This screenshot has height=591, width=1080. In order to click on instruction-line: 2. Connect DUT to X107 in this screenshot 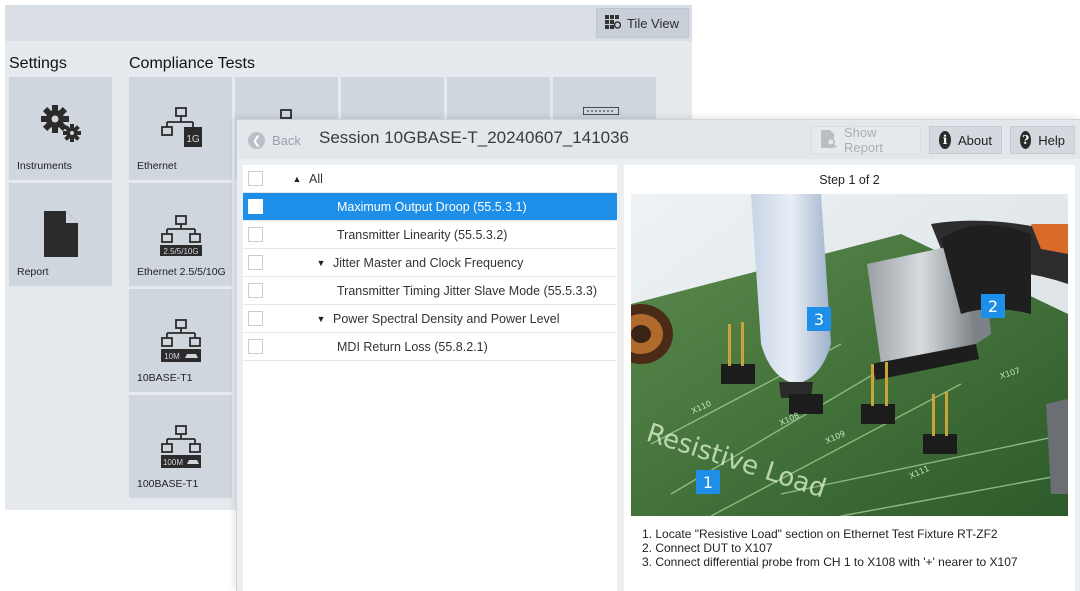, I will do `click(707, 548)`.